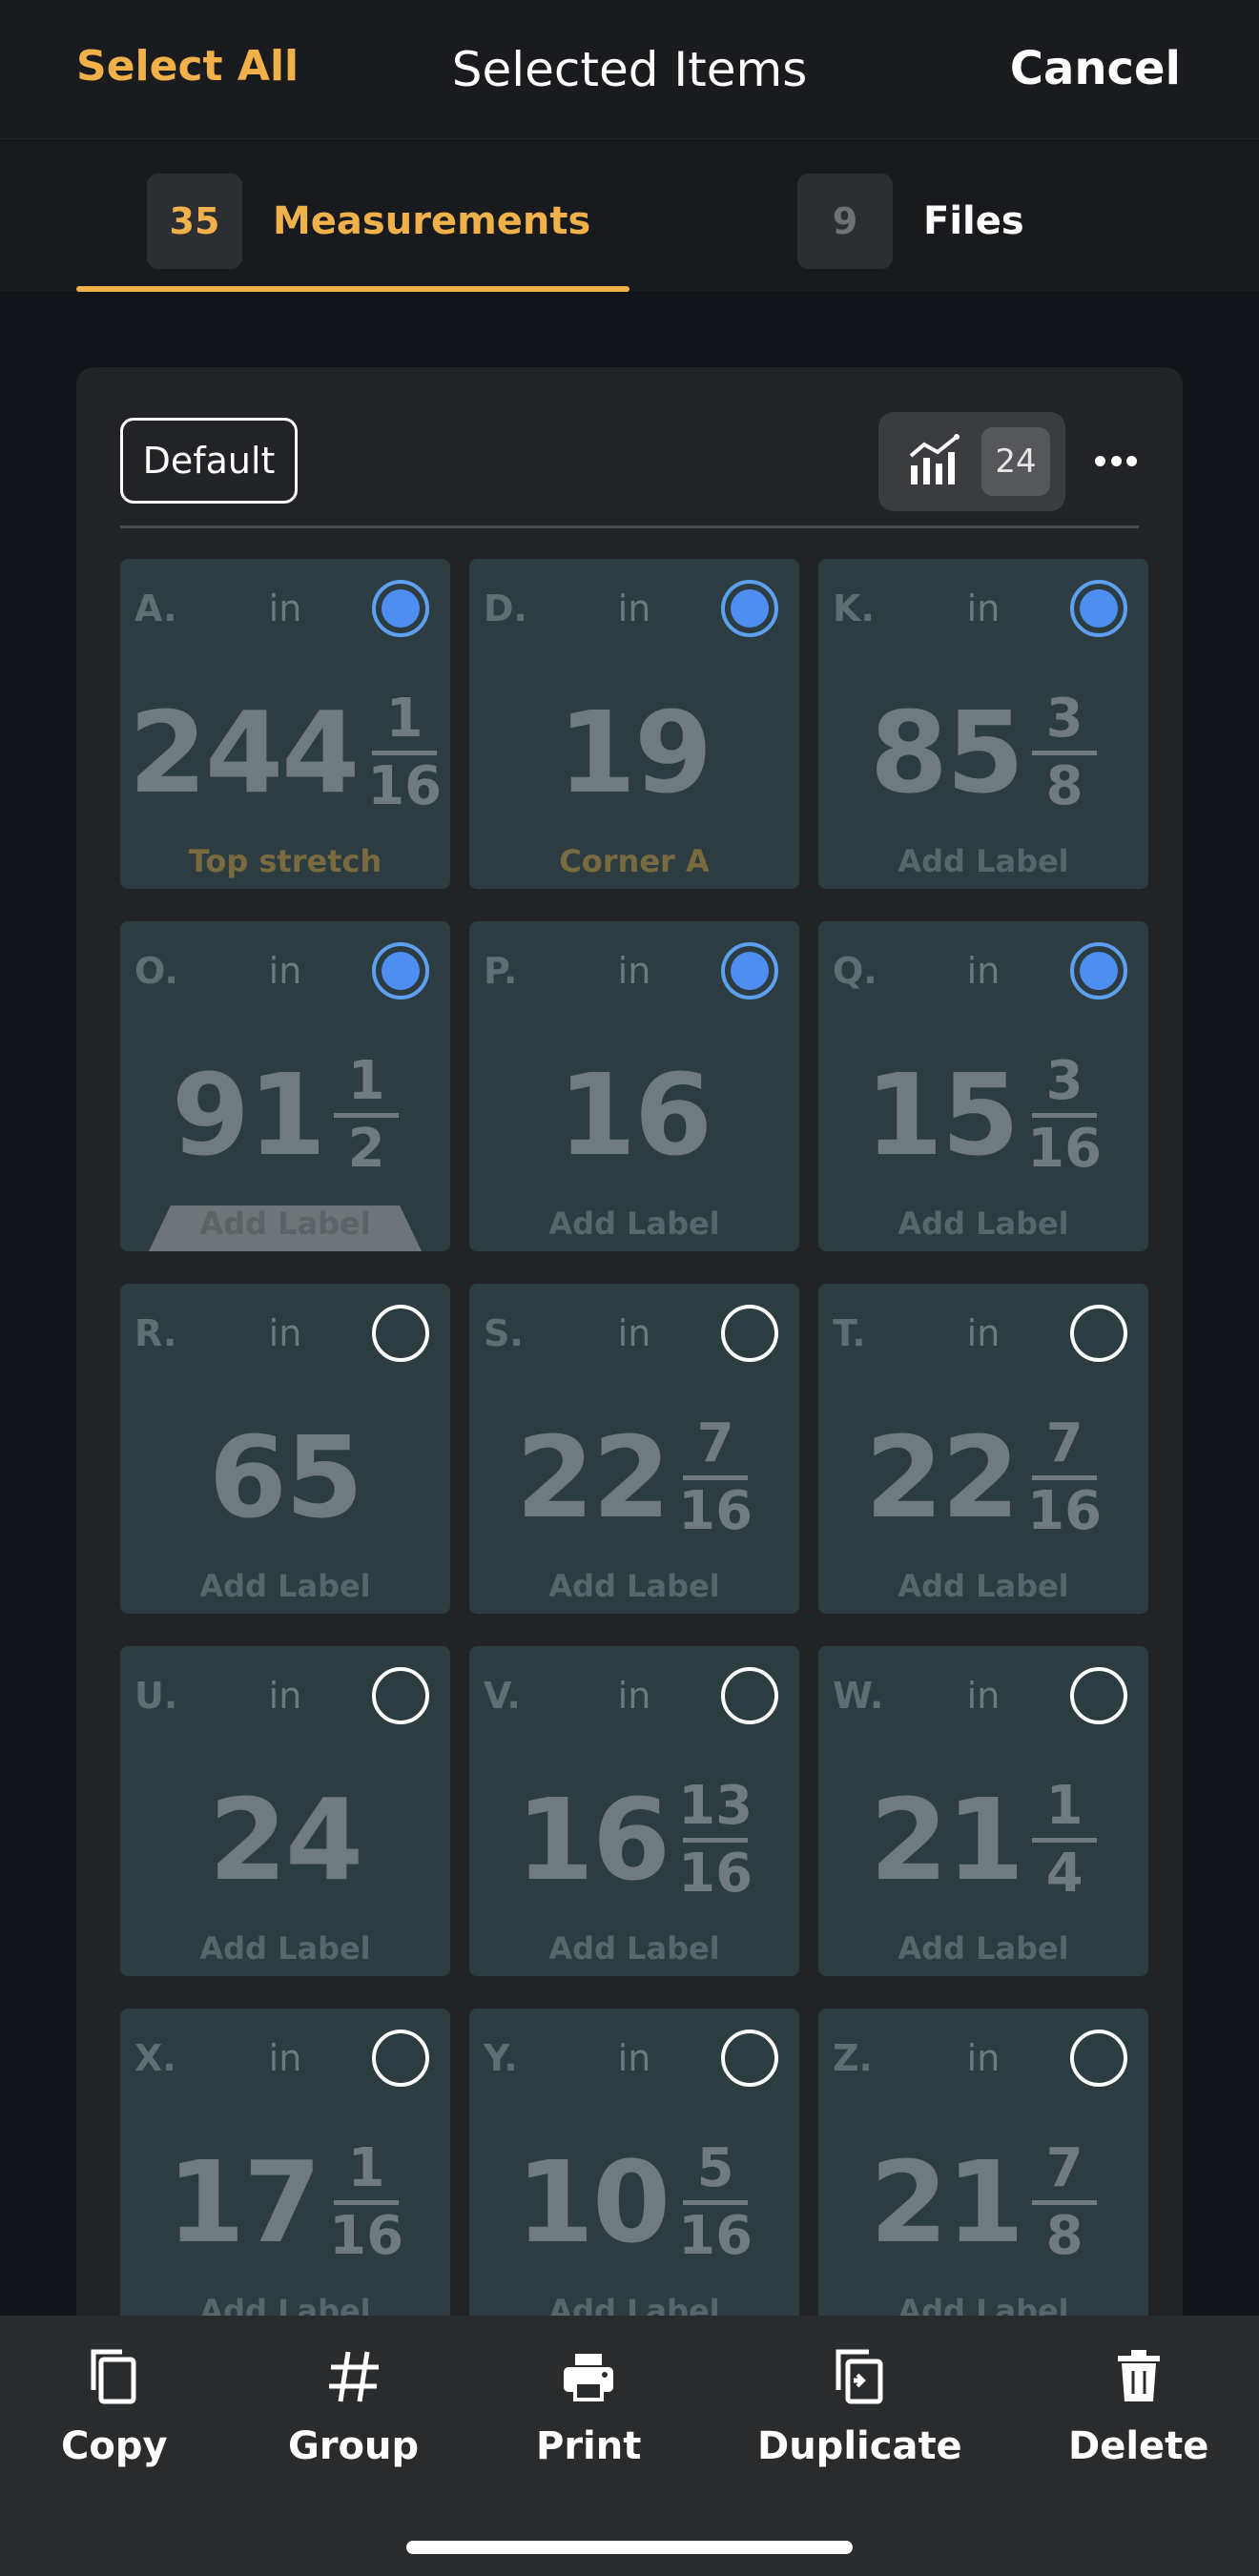  Describe the element at coordinates (1116, 461) in the screenshot. I see `more-options-button` at that location.